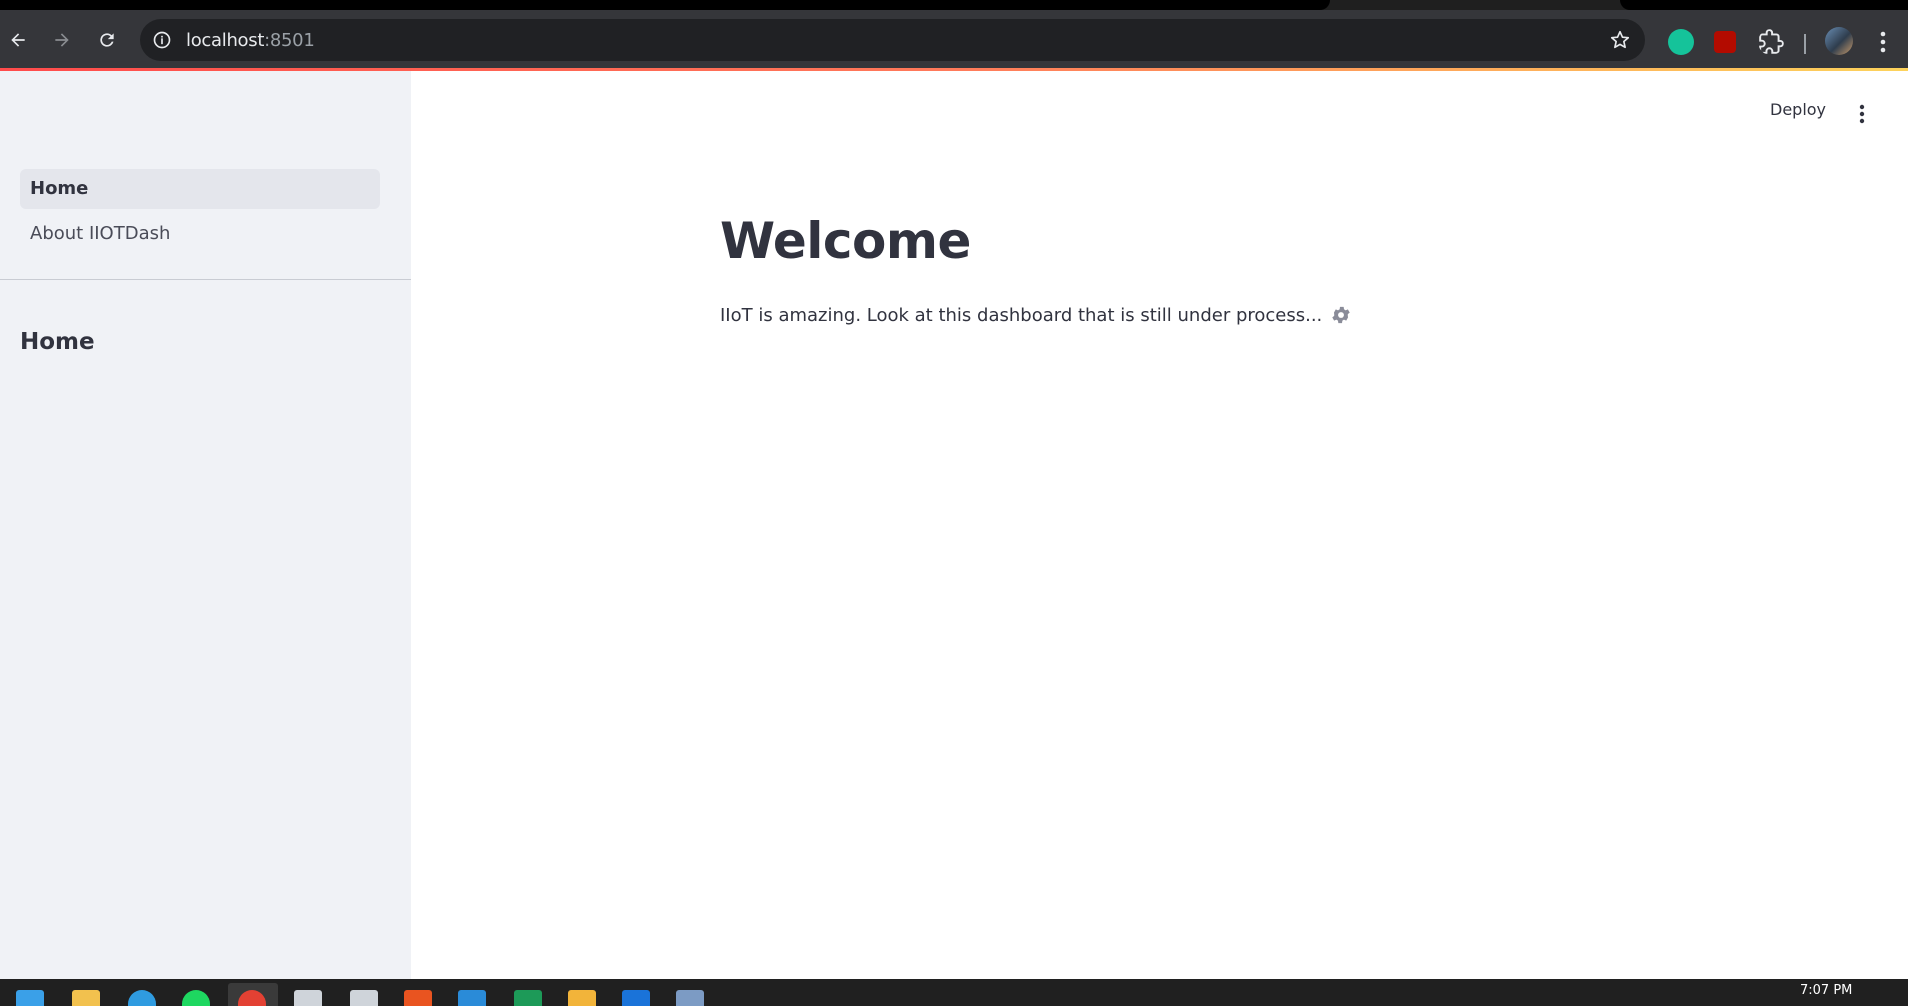 The width and height of the screenshot is (1908, 1006). What do you see at coordinates (142, 998) in the screenshot?
I see `edge-icon` at bounding box center [142, 998].